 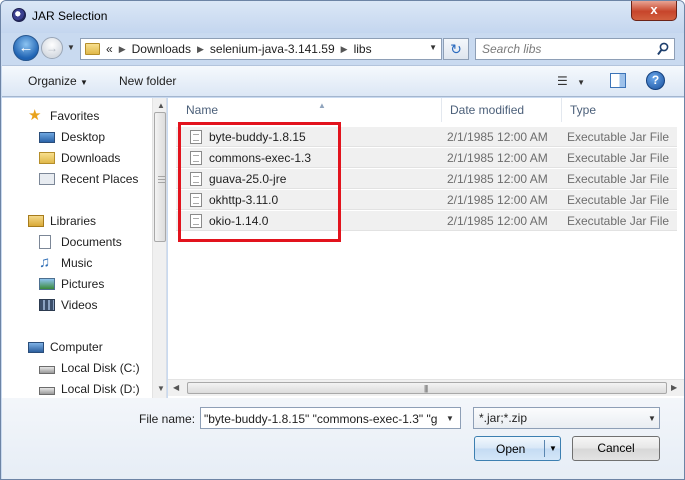 I want to click on column-header-date: Date modified, so click(x=502, y=110).